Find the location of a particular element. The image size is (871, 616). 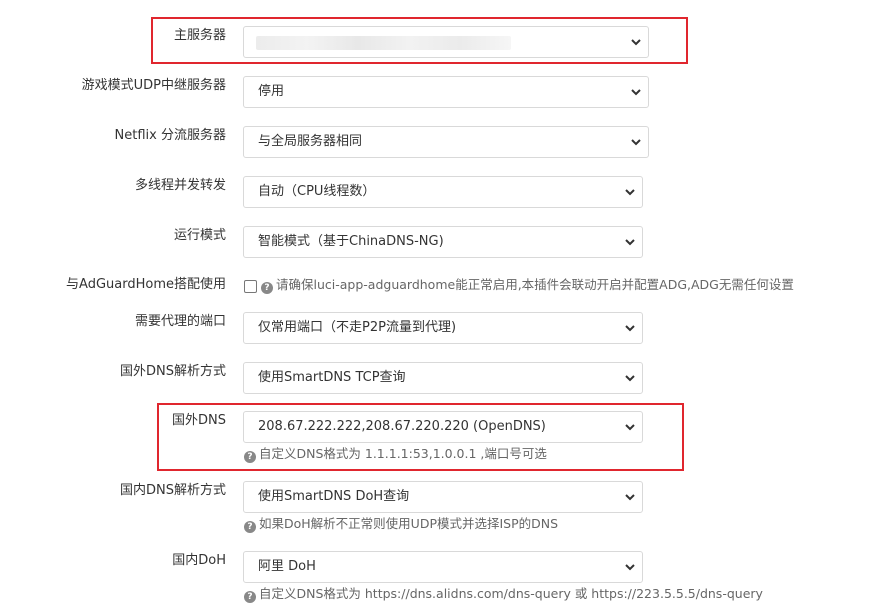

adguard-label: 与AdGuardHome搭配使用 is located at coordinates (146, 284).